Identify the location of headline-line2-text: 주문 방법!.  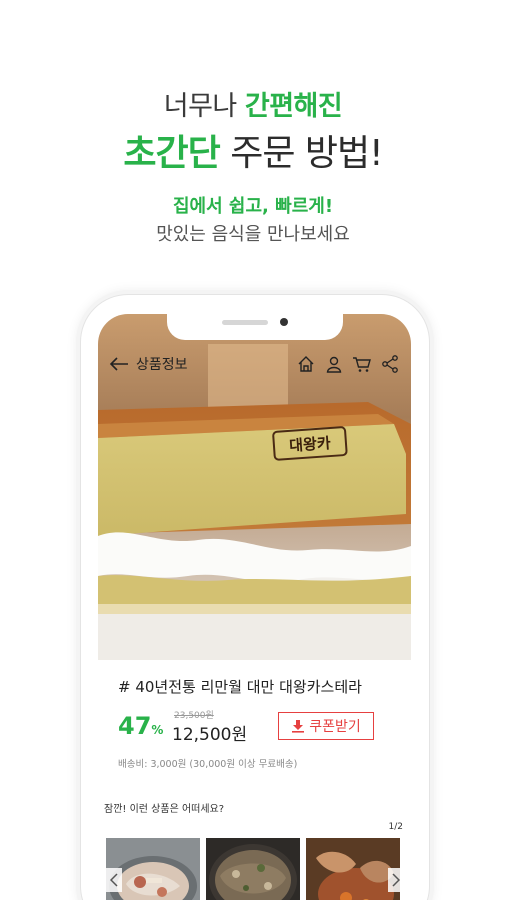
(301, 153).